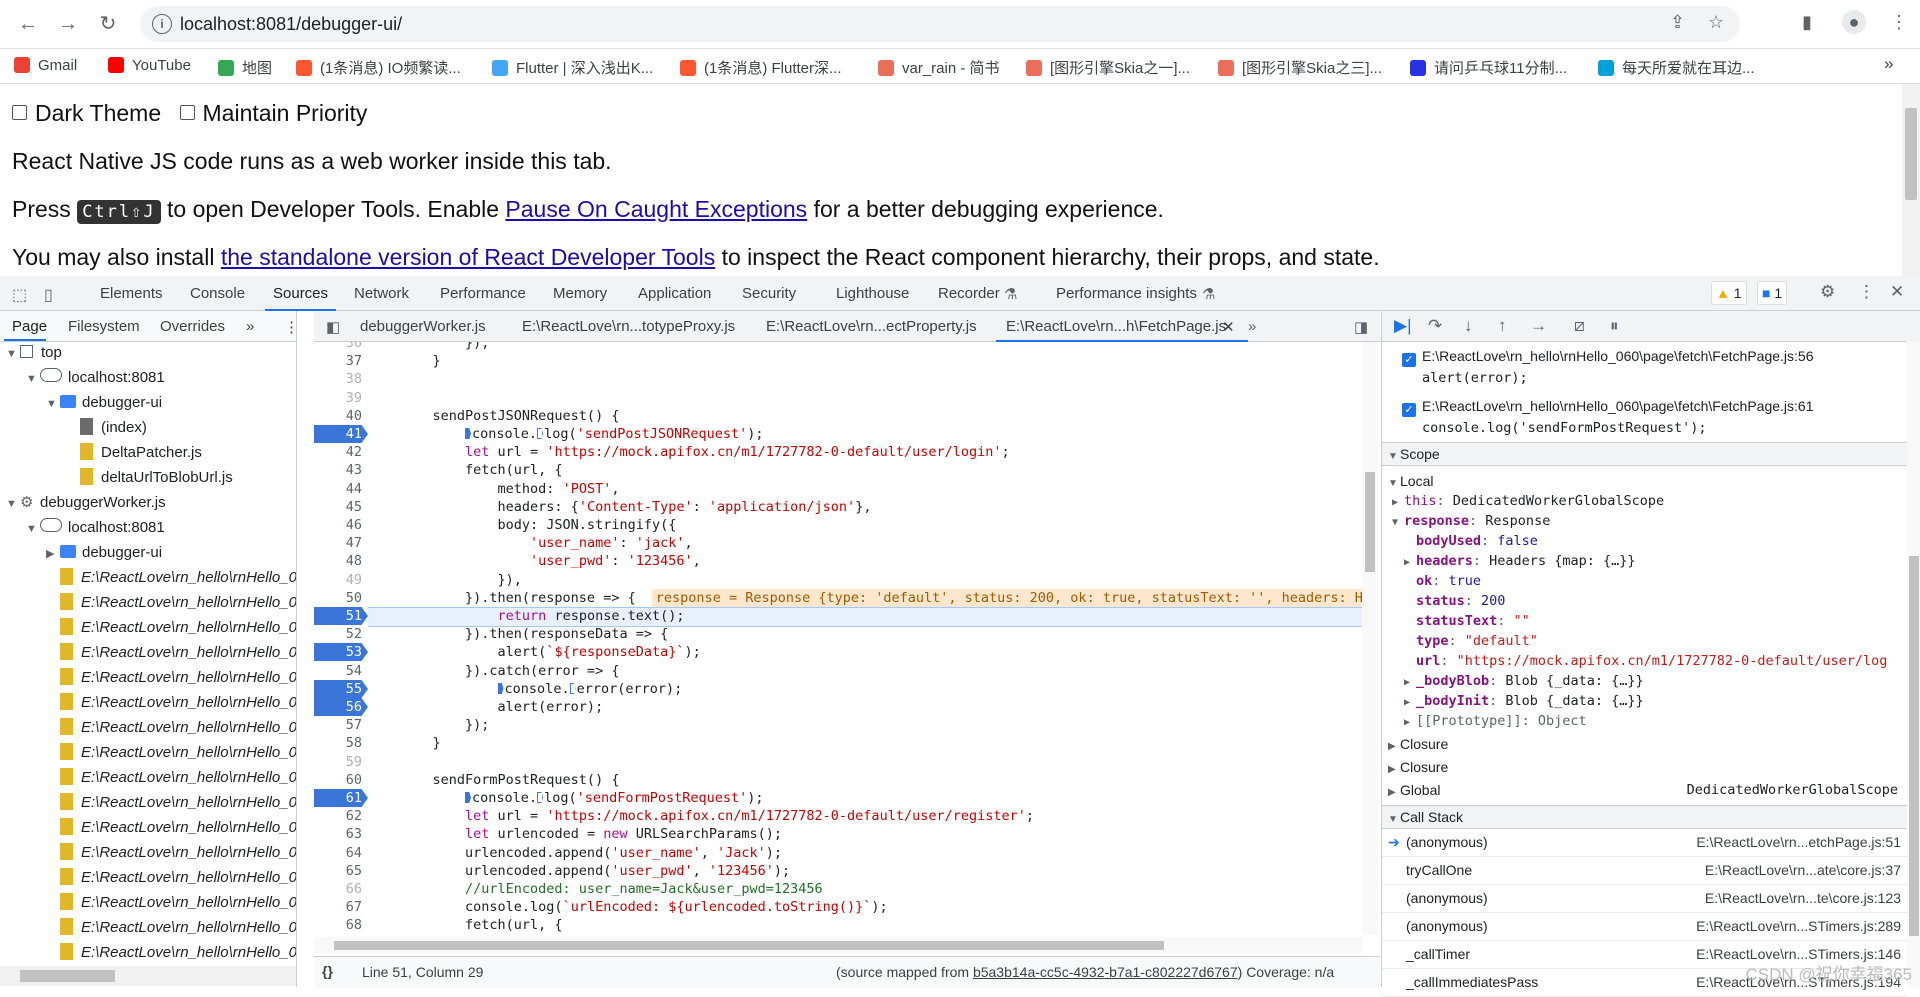 This screenshot has height=997, width=1920. What do you see at coordinates (291, 24) in the screenshot?
I see `url-text: localhost:8081/debugger-ui/` at bounding box center [291, 24].